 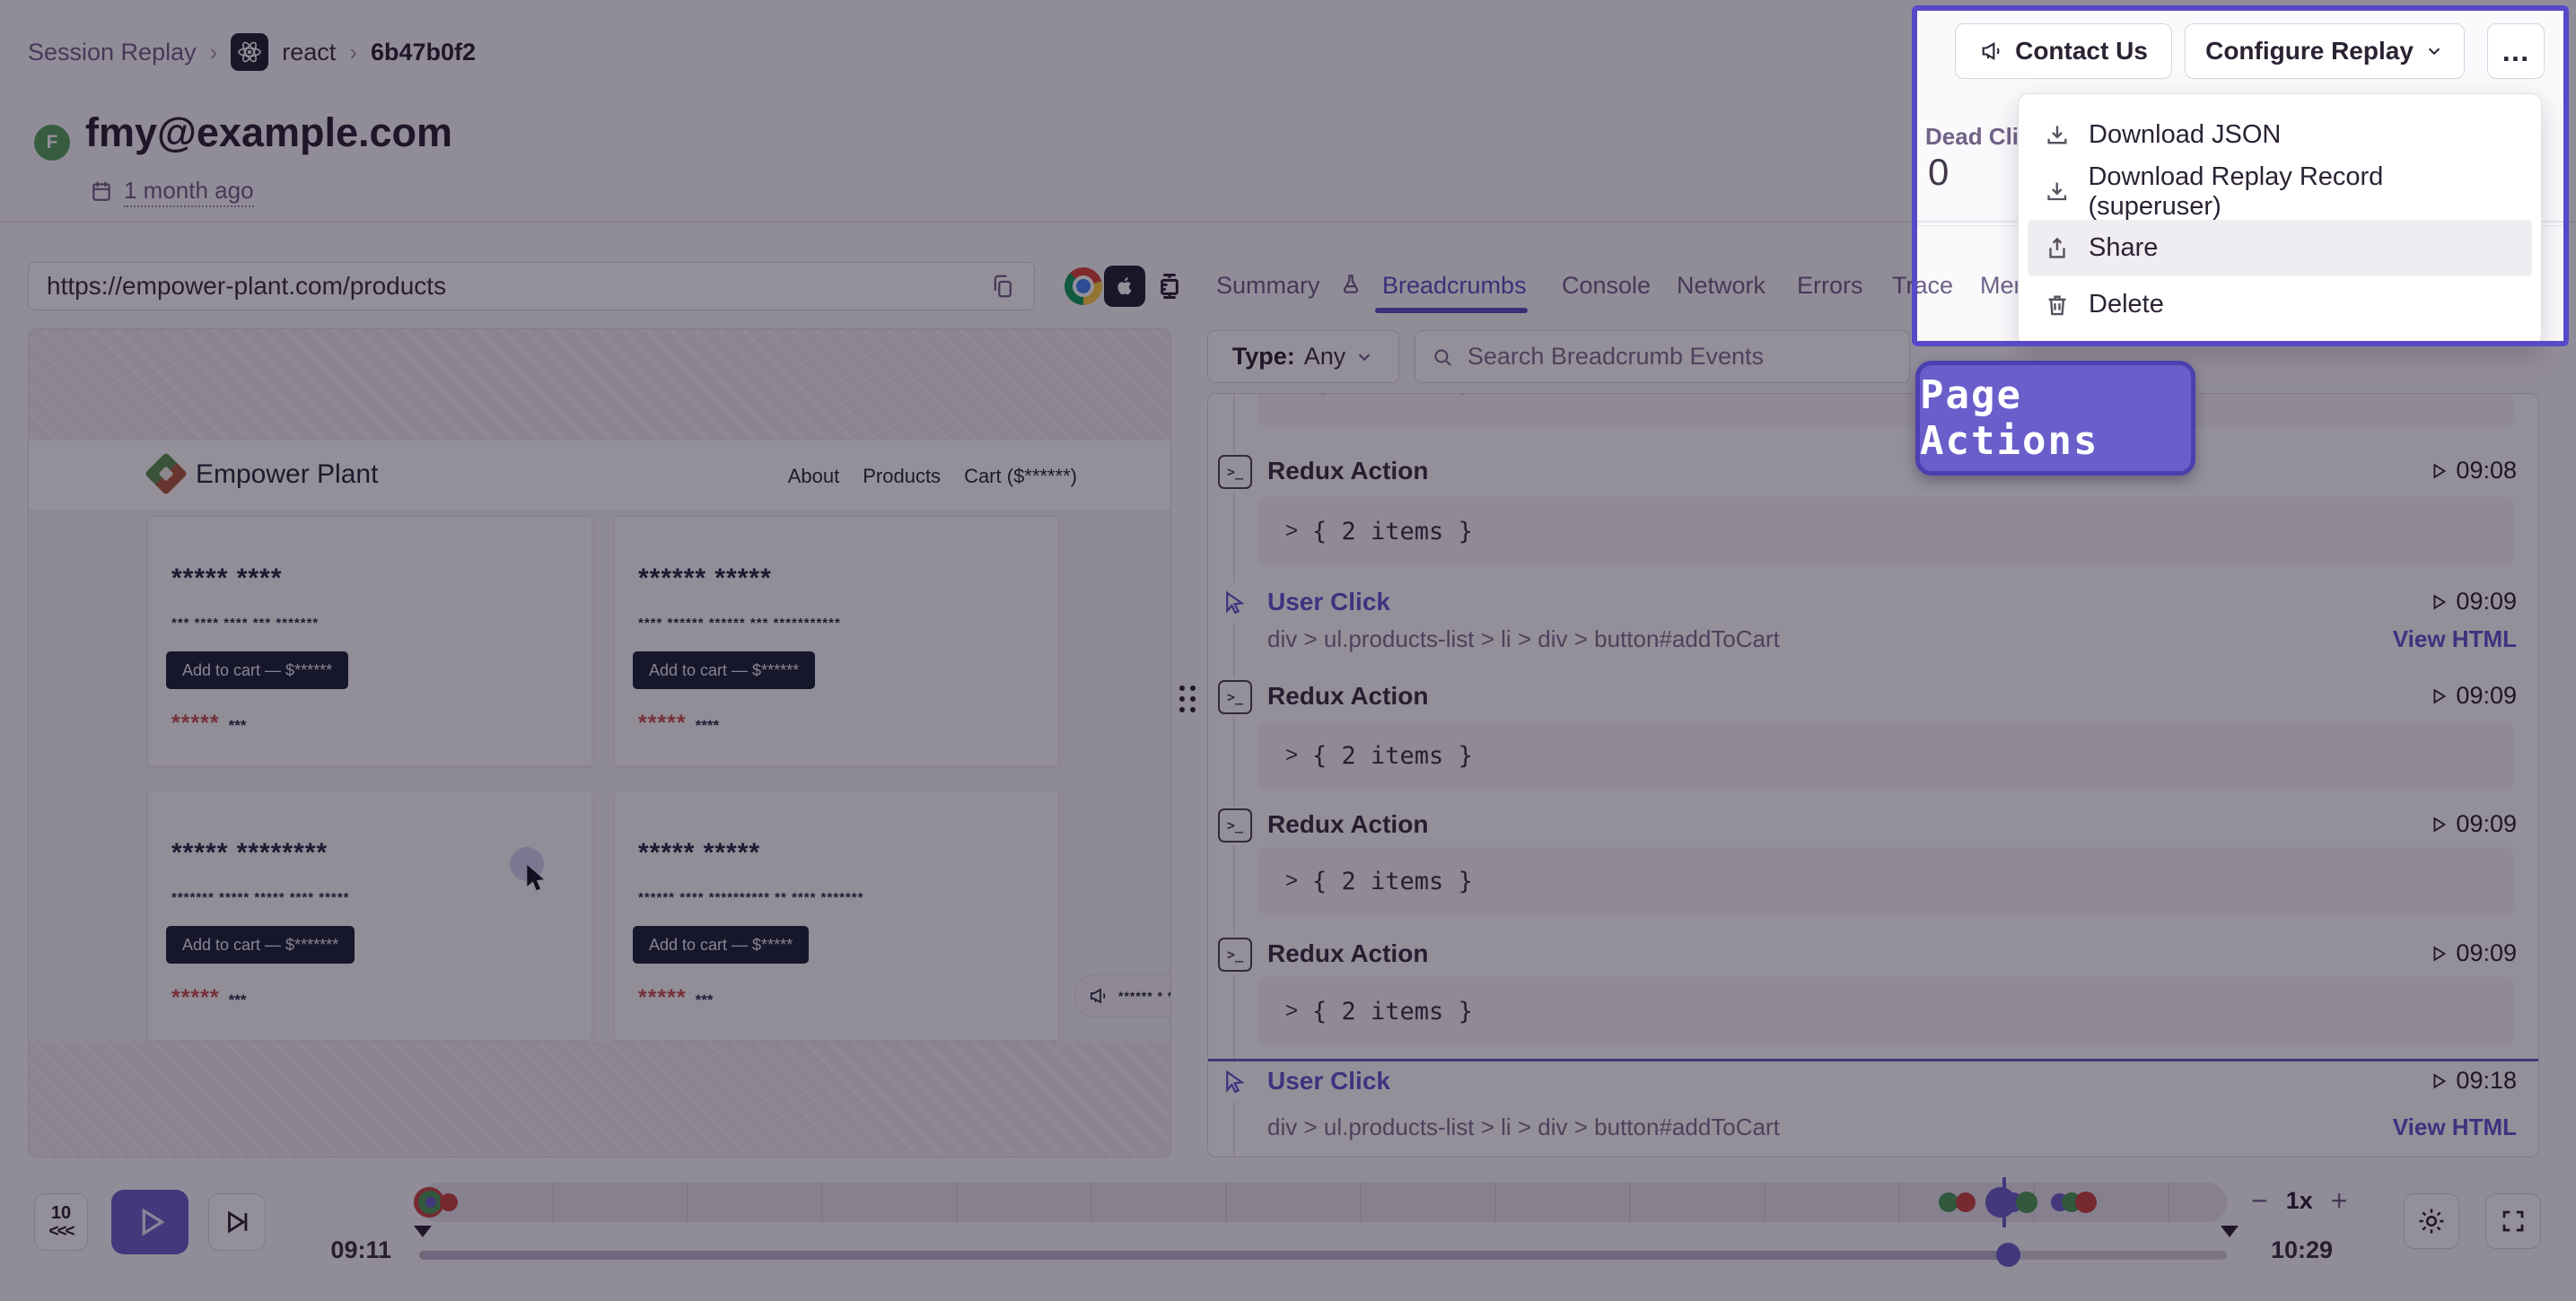 I want to click on menu-item-download-replay-record: Download Replay Record (superuser), so click(x=2280, y=191).